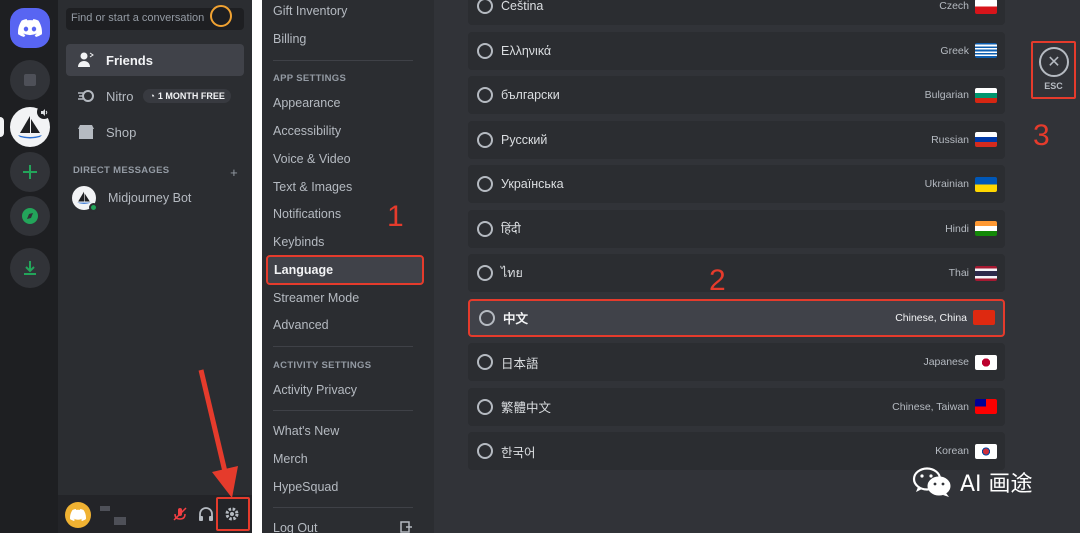  Describe the element at coordinates (986, 95) in the screenshot. I see `flag-bg-icon` at that location.